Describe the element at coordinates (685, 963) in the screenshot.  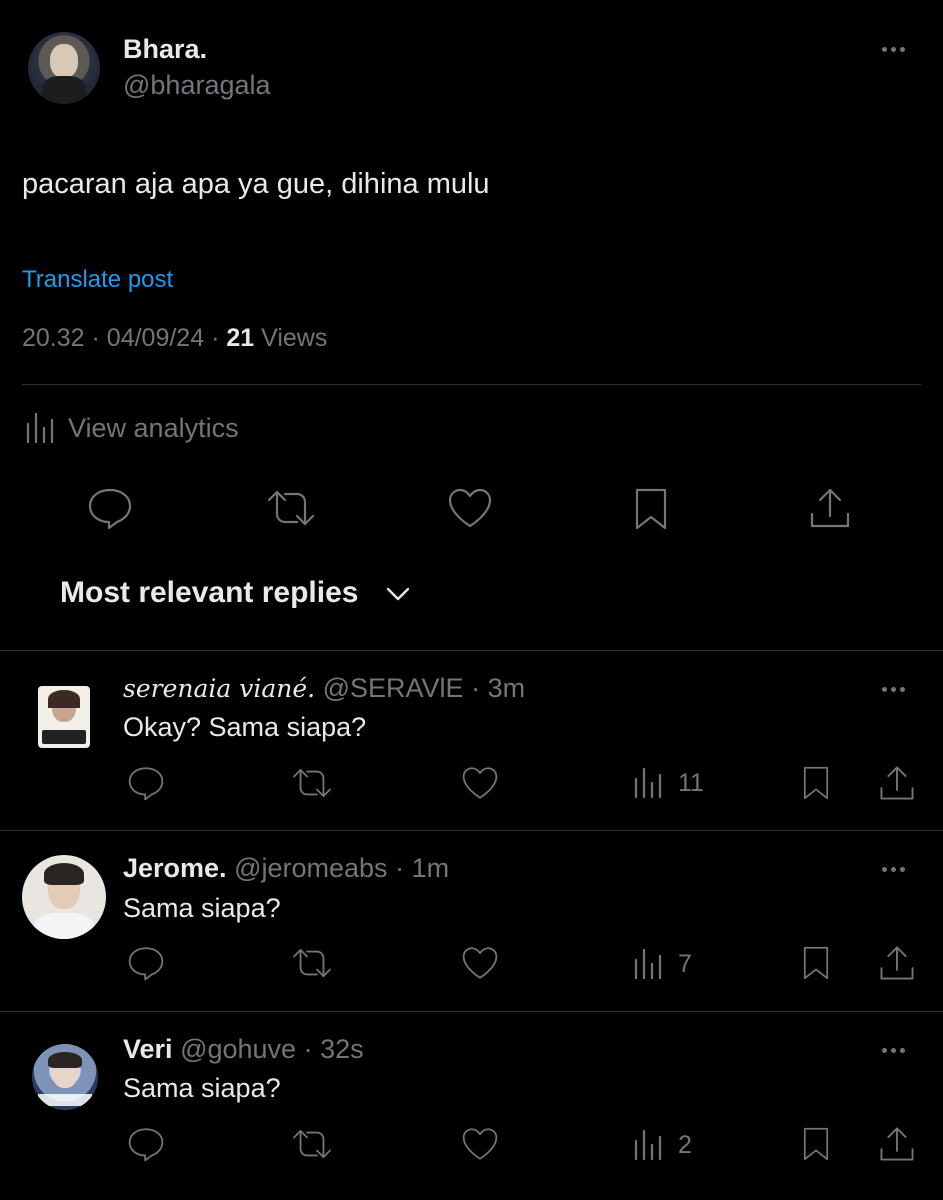
I see `reply-views-count: 7` at that location.